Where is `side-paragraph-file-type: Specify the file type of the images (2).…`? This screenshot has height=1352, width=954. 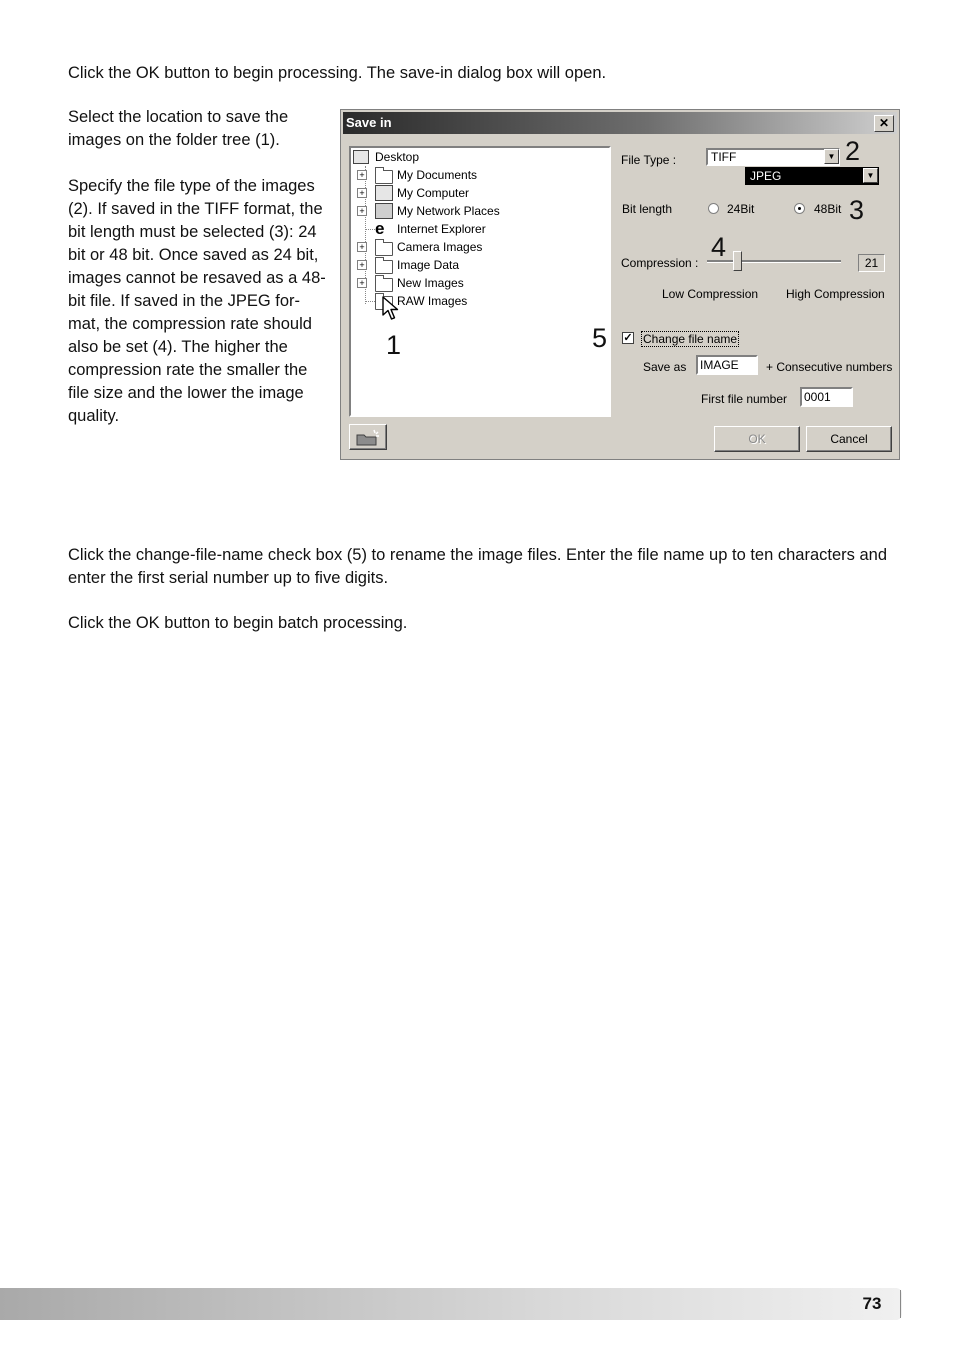 side-paragraph-file-type: Specify the file type of the images (2).… is located at coordinates (197, 301).